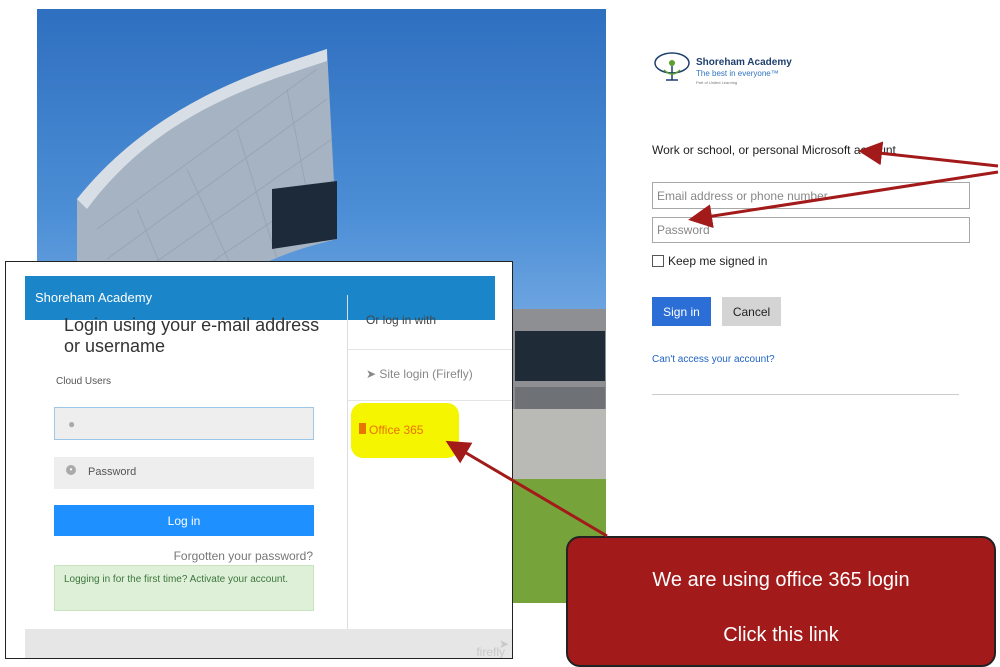 The height and width of the screenshot is (667, 1000). What do you see at coordinates (843, 199) in the screenshot?
I see `arrow-to-password` at bounding box center [843, 199].